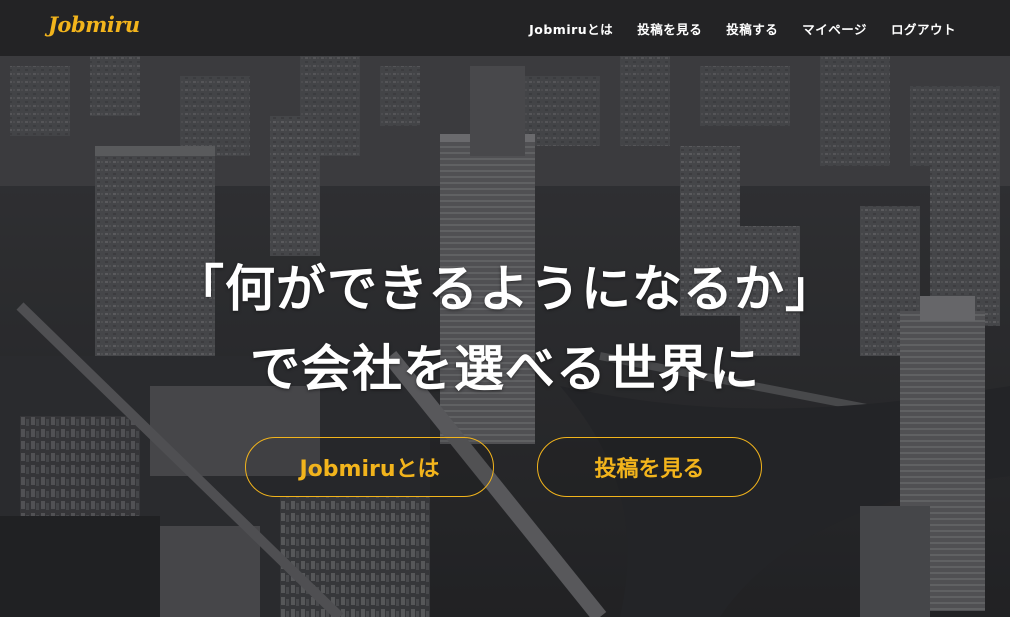  I want to click on main-nav: Jobmiruとは 投稿を見る 投稿する マイページ ログアウト, so click(742, 28).